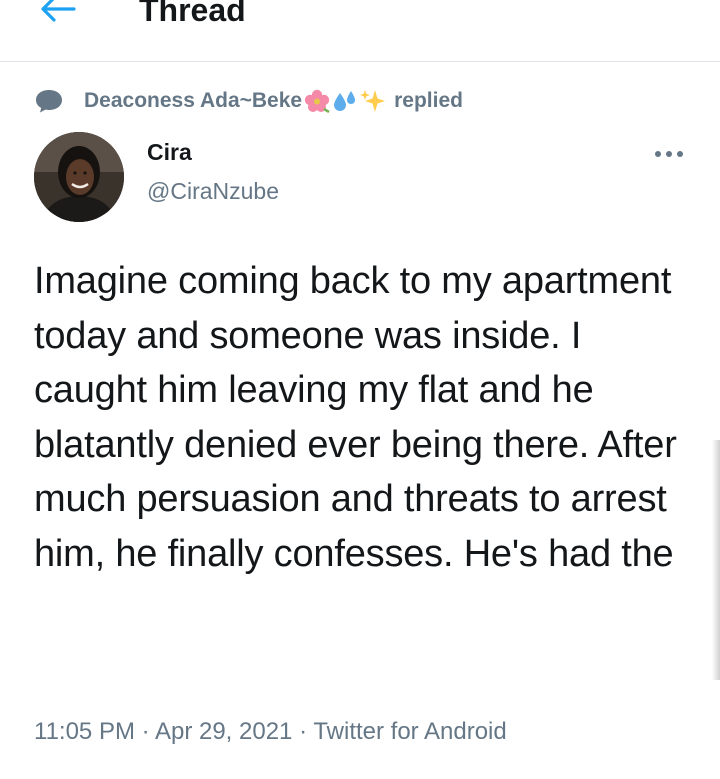  Describe the element at coordinates (193, 101) in the screenshot. I see `replier-name: Deaconess Ada~Beke` at that location.